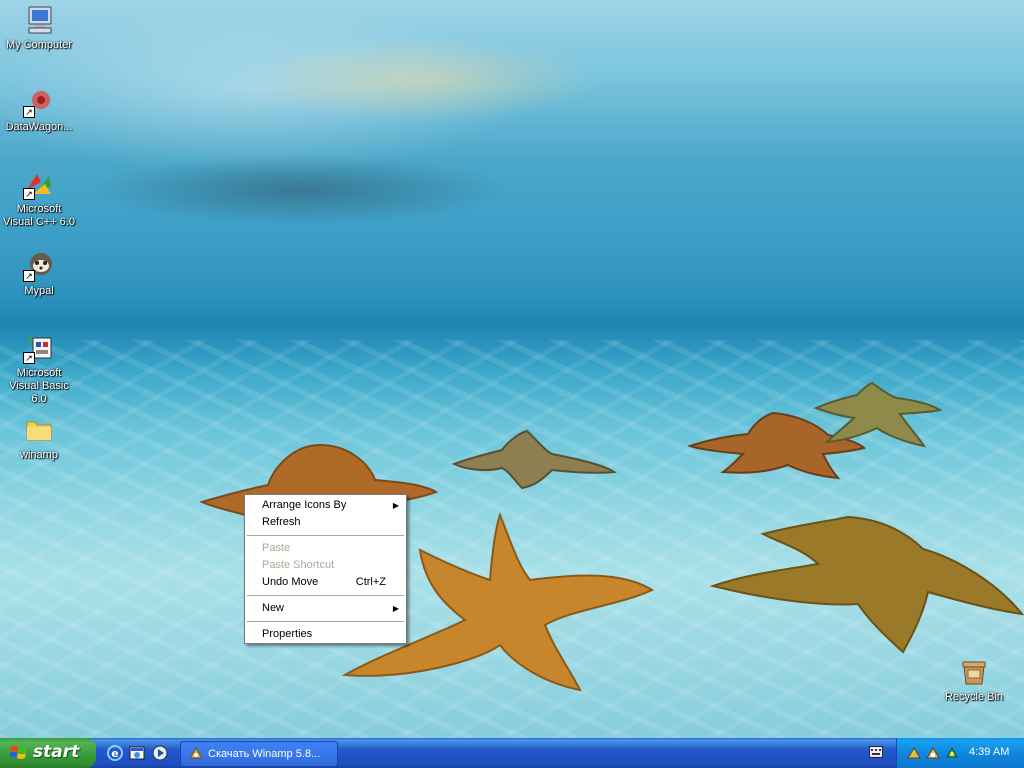 The width and height of the screenshot is (1024, 768). Describe the element at coordinates (325, 582) in the screenshot. I see `menu-item-undo-move: Undo Move Ctrl+Z` at that location.